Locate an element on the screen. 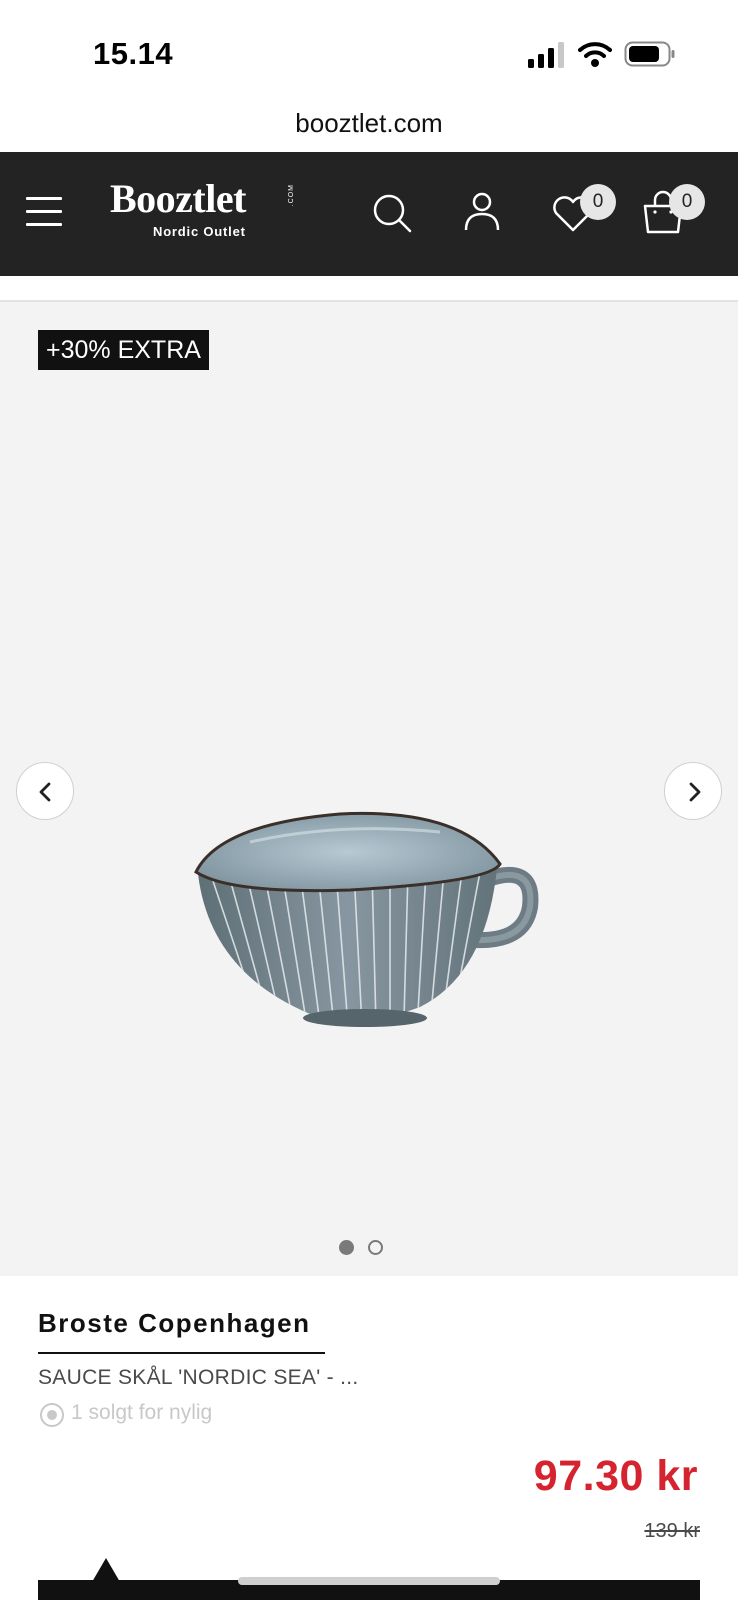 The height and width of the screenshot is (1600, 738). logo-suffix: .COM is located at coordinates (291, 195).